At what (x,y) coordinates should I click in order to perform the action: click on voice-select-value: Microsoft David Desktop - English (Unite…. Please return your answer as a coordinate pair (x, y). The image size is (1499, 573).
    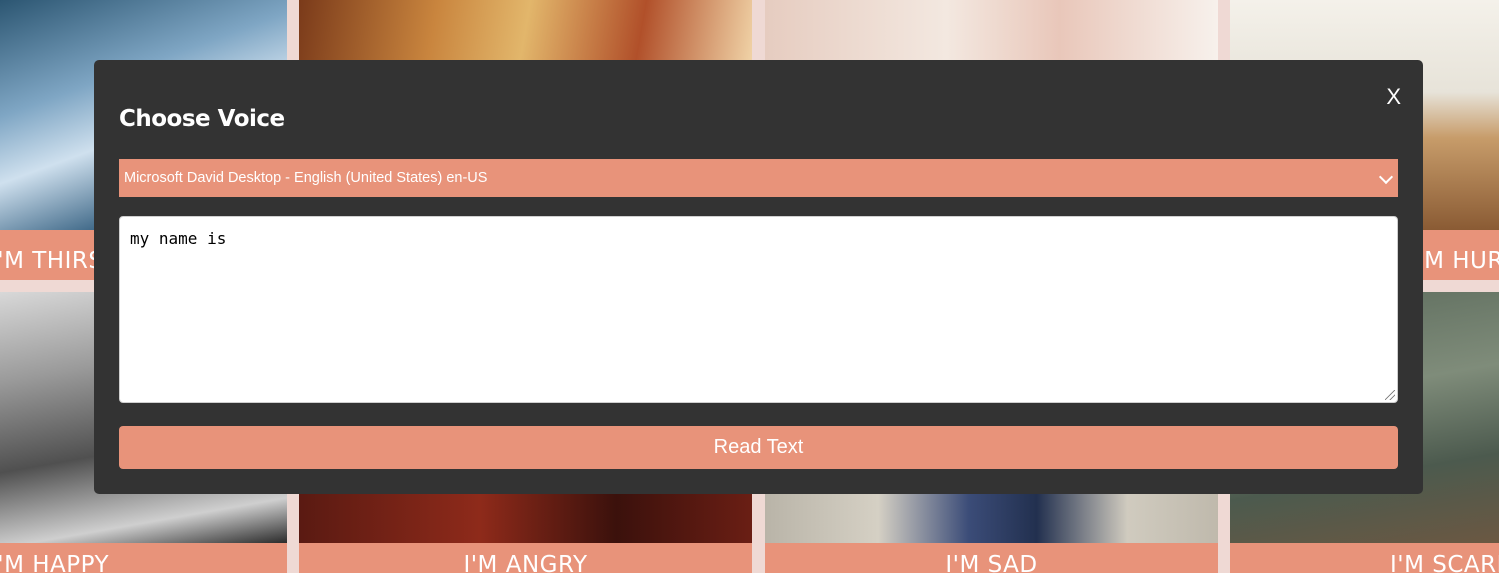
    Looking at the image, I should click on (306, 178).